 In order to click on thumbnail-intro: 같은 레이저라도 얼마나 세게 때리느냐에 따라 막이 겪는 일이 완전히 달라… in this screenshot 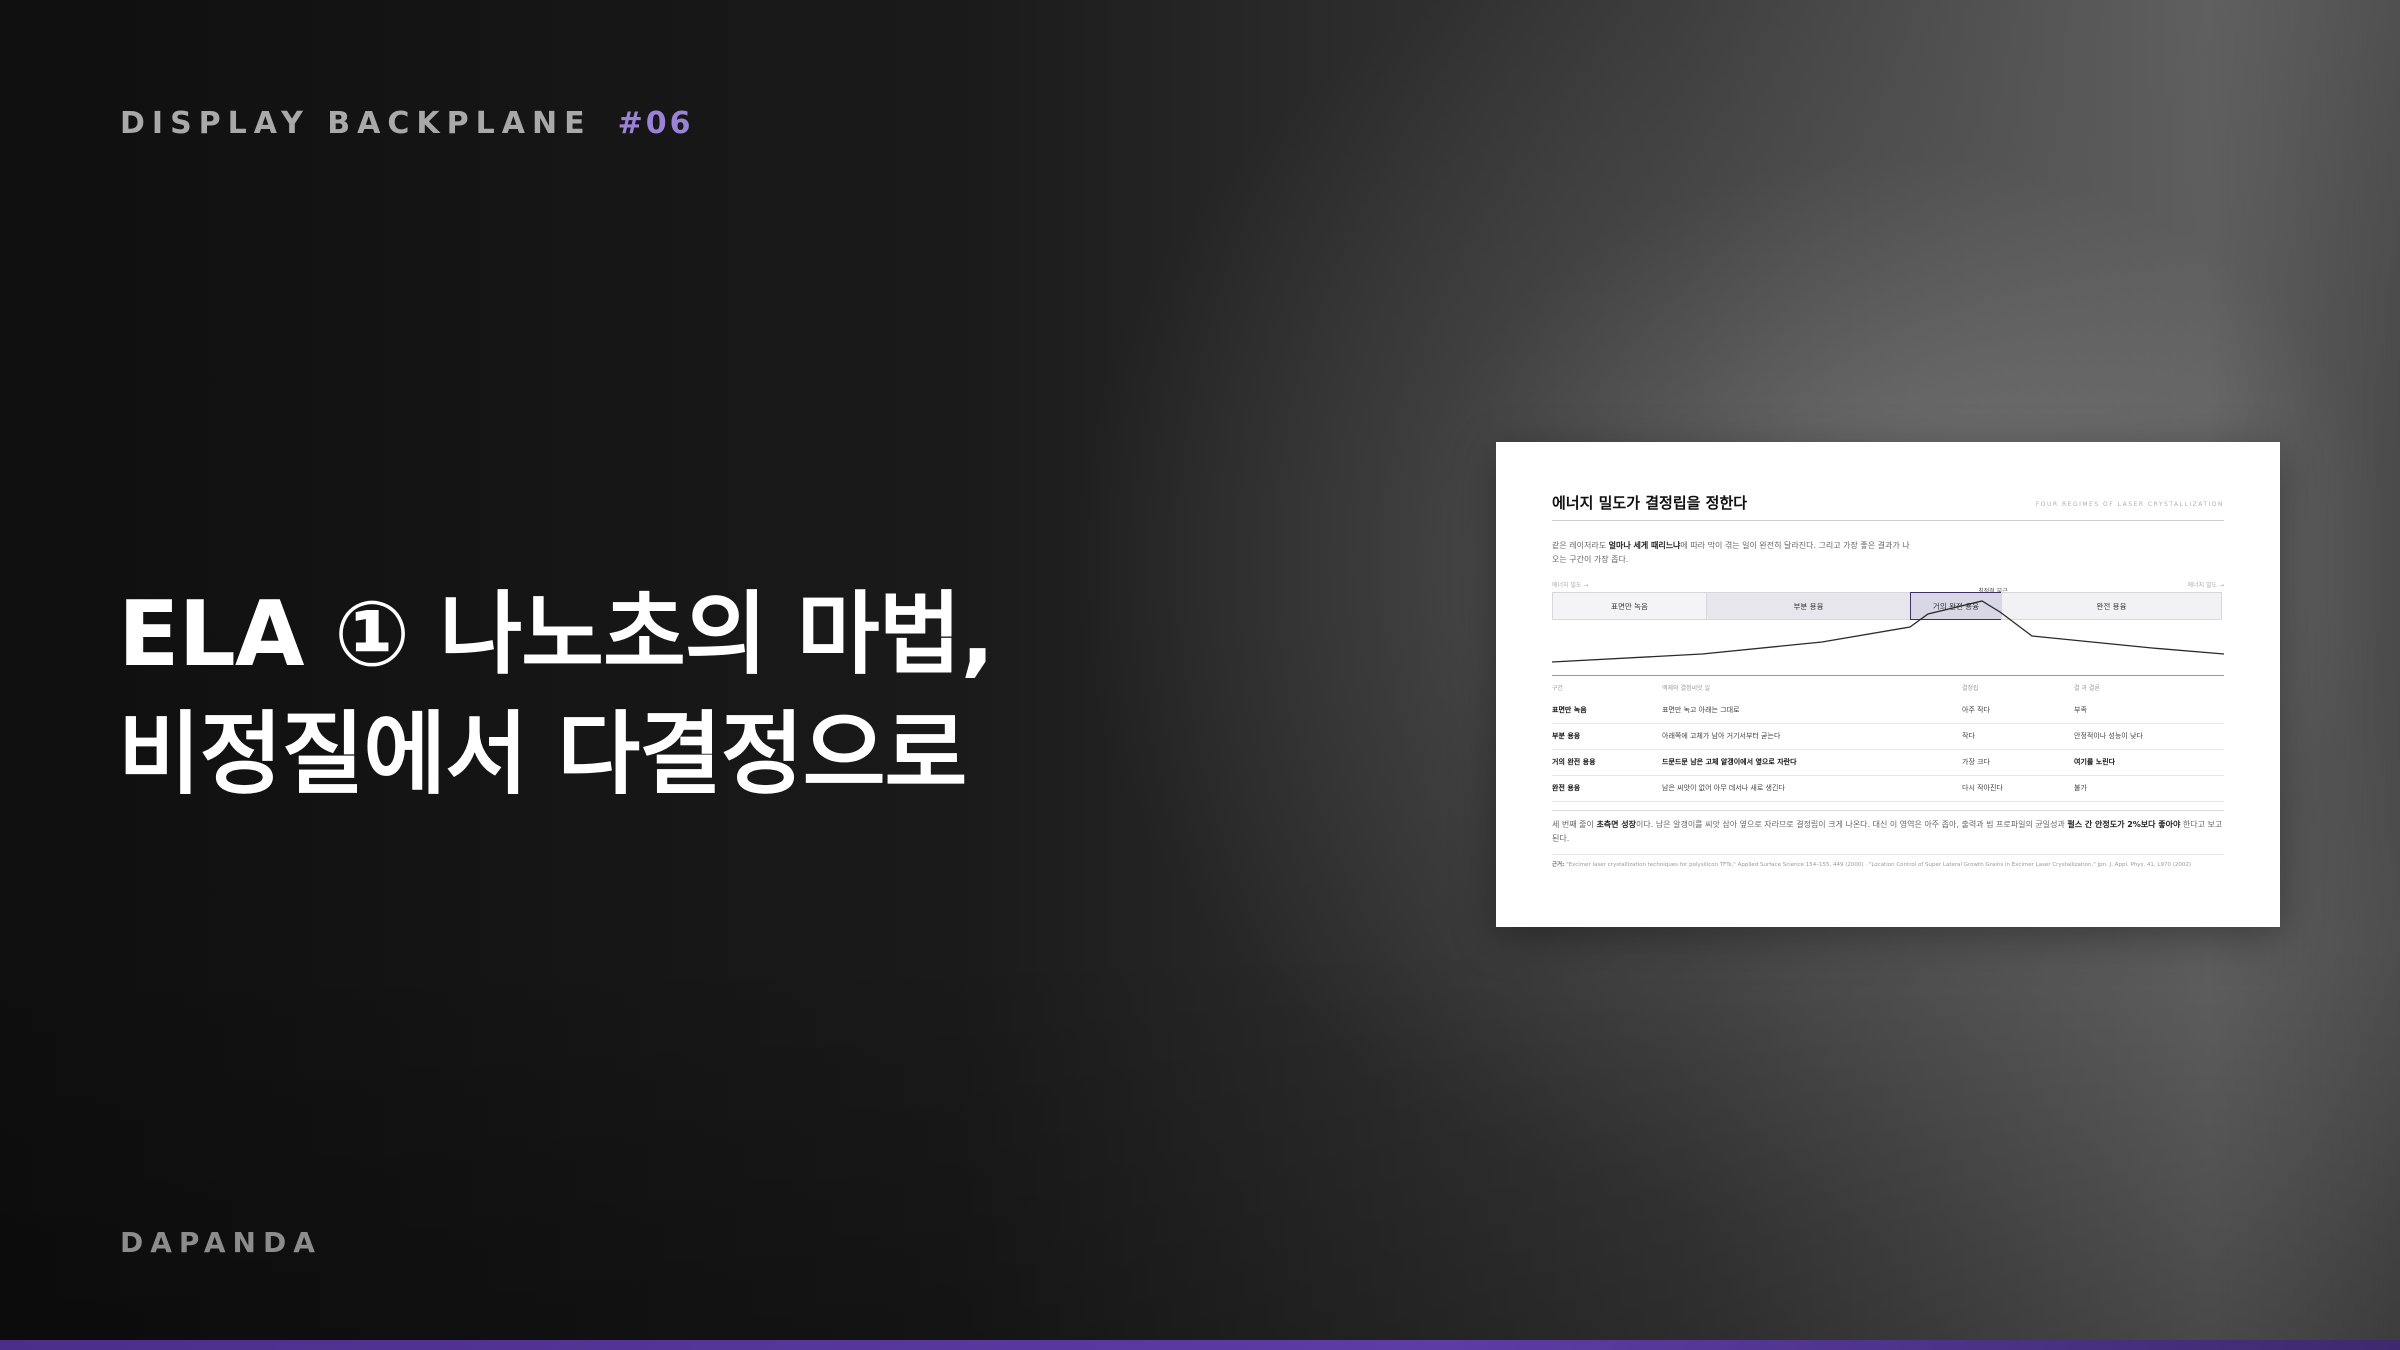, I will do `click(1731, 552)`.